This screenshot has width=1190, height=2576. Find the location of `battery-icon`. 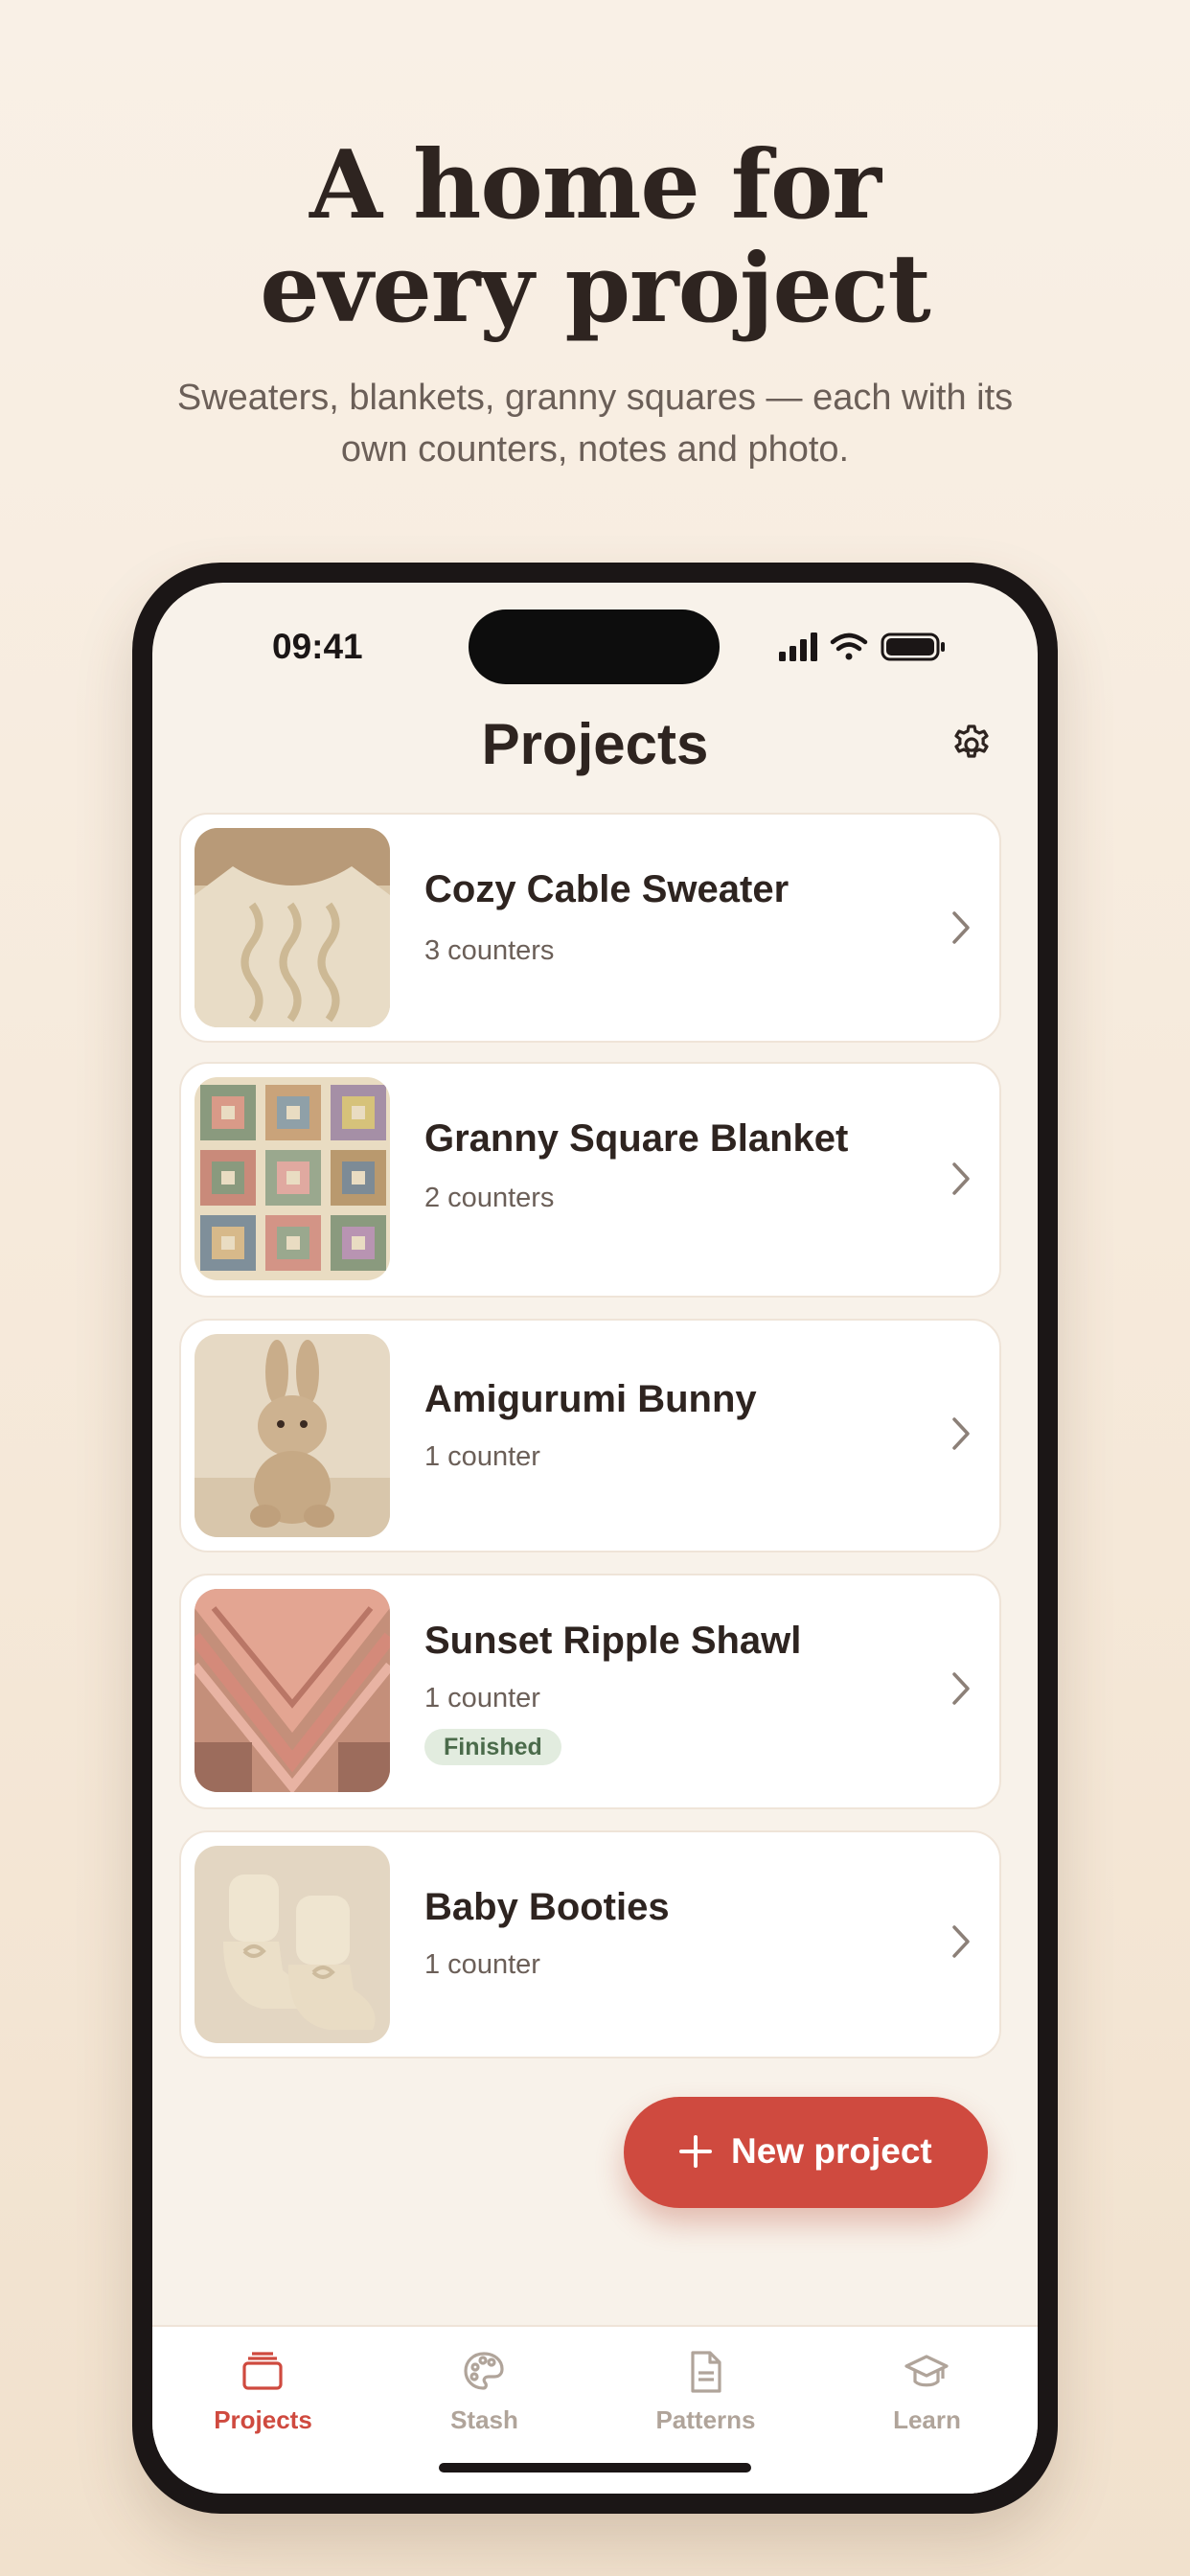

battery-icon is located at coordinates (913, 646).